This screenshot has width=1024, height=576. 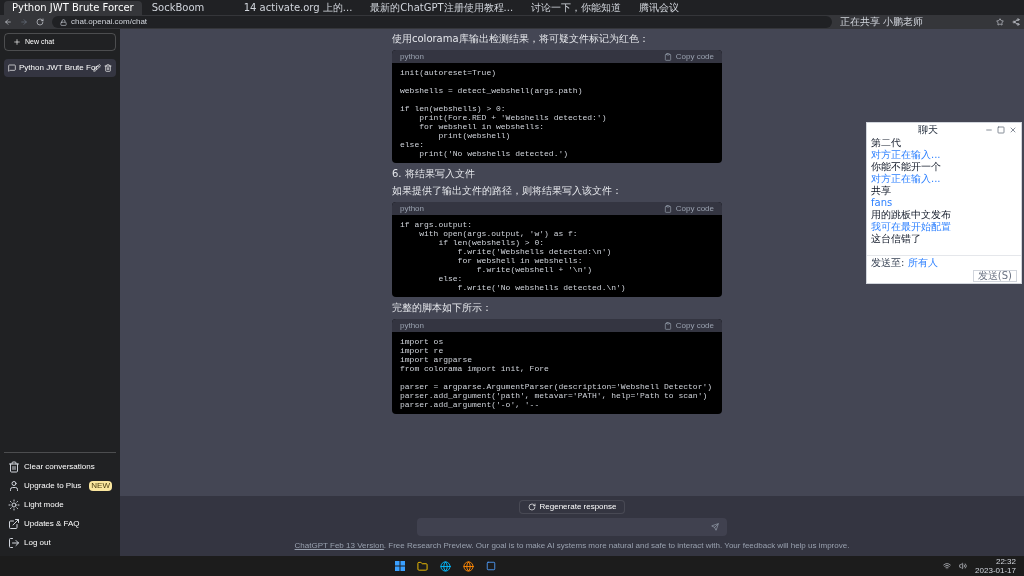 What do you see at coordinates (888, 262) in the screenshot?
I see `send-to-label: 发送至:` at bounding box center [888, 262].